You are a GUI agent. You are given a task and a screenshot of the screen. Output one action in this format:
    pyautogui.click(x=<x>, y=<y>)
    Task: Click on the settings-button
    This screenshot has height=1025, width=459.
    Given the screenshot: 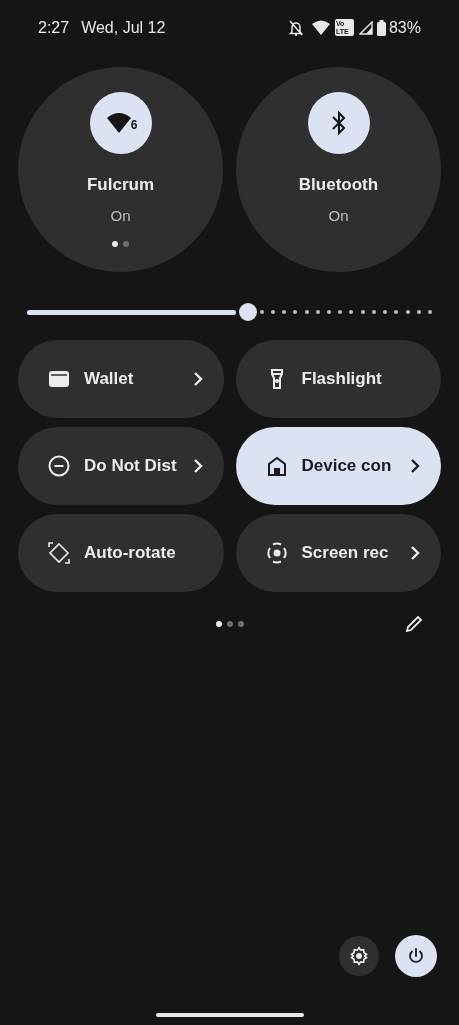 What is the action you would take?
    pyautogui.click(x=359, y=956)
    